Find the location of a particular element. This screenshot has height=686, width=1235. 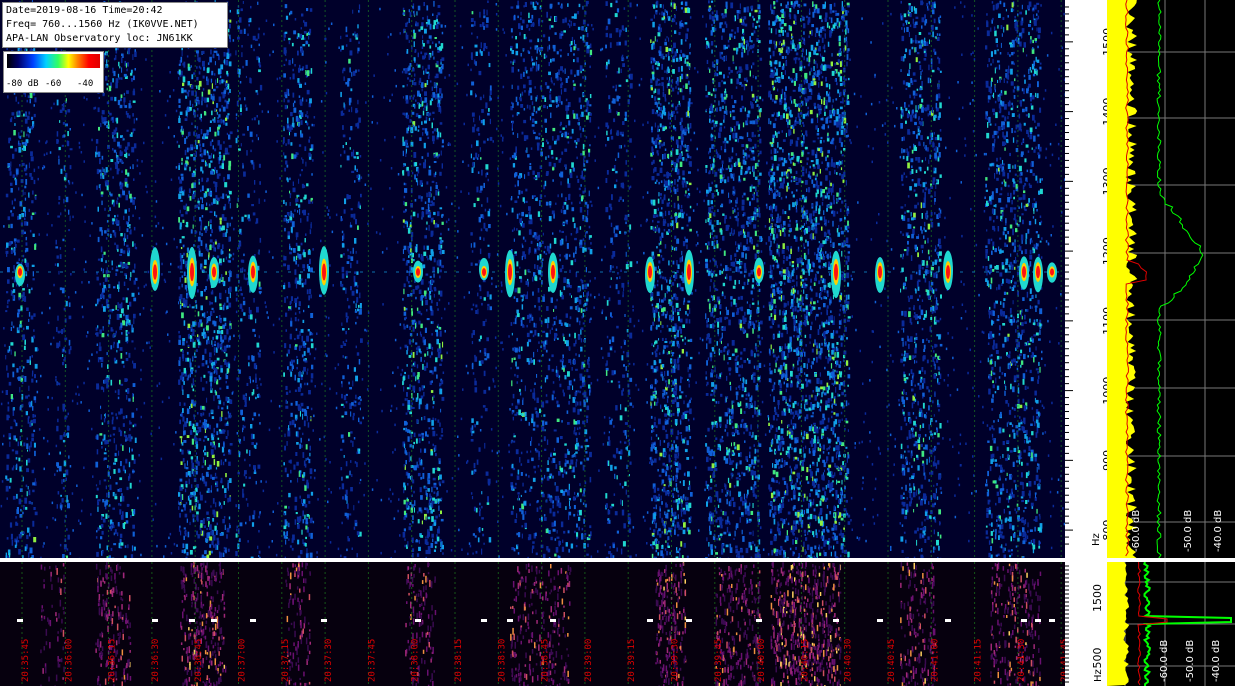

spectrum-panel: -60.0 dB -50.0 dB -40.0 dB is located at coordinates (1171, 279).